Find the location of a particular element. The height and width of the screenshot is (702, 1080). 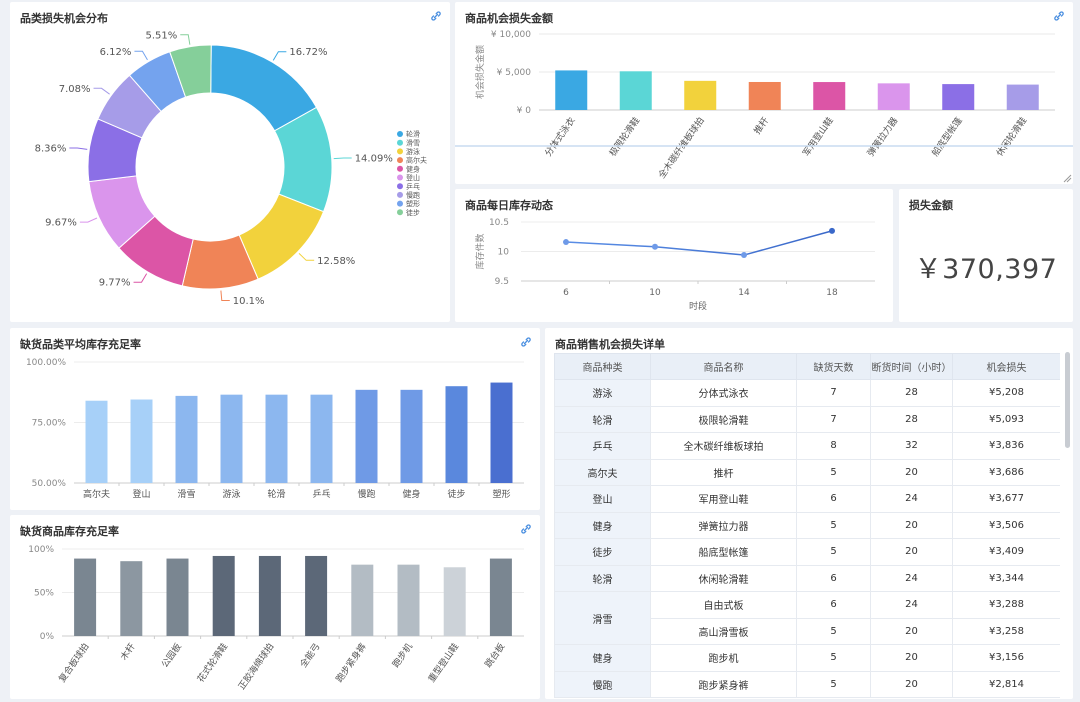

cell-name: 跑步机 is located at coordinates (723, 658).